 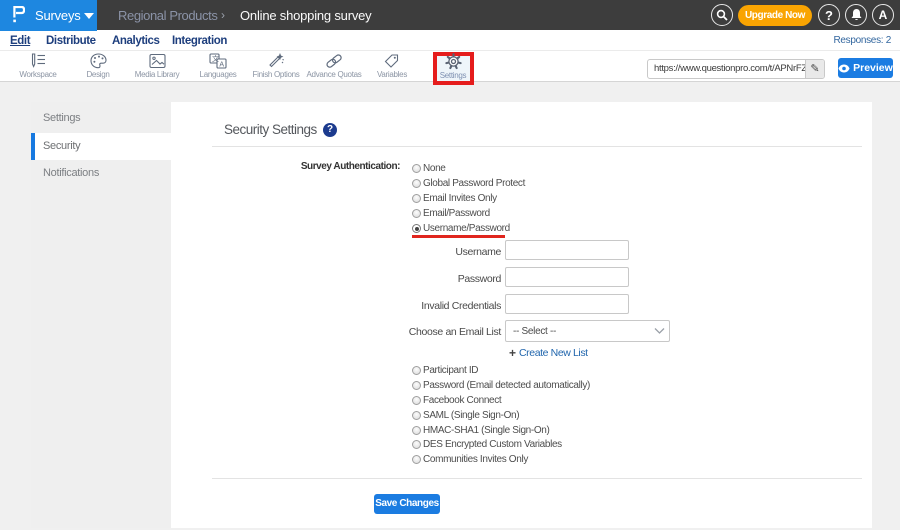 What do you see at coordinates (221, 64) in the screenshot?
I see `svg-text: A` at bounding box center [221, 64].